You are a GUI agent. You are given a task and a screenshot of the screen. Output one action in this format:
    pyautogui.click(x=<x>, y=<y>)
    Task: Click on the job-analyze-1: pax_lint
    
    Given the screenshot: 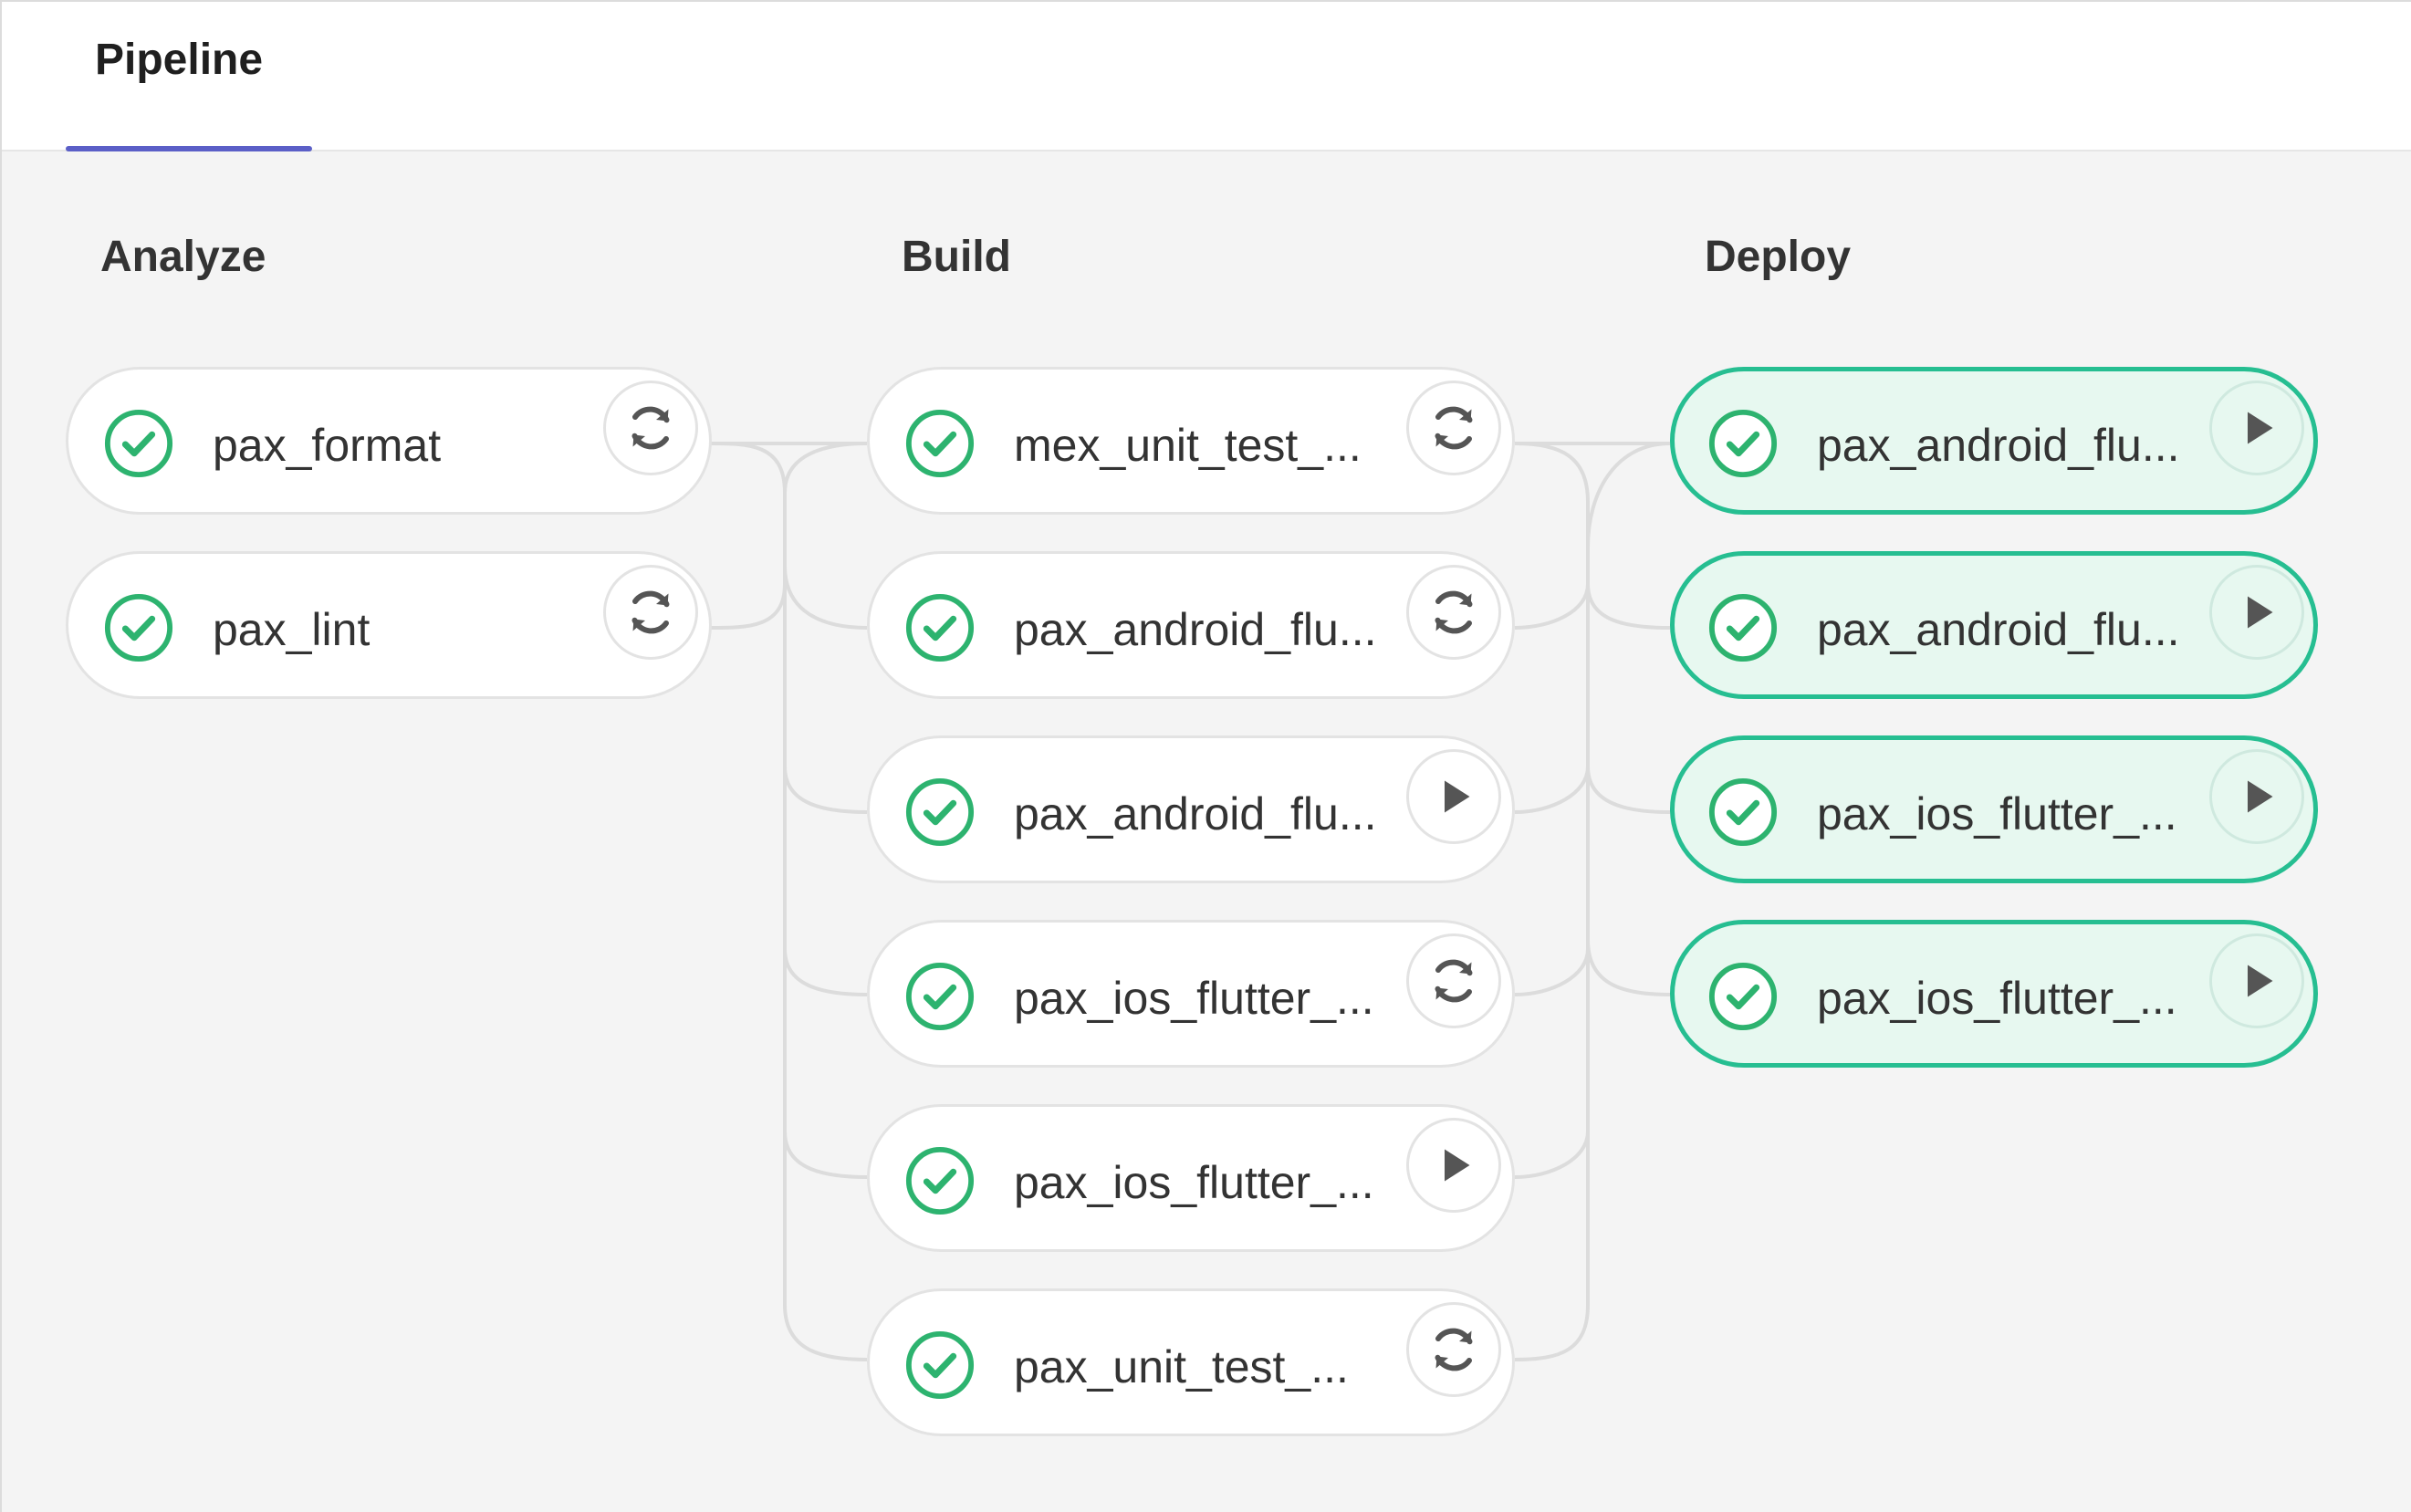 What is the action you would take?
    pyautogui.click(x=389, y=625)
    